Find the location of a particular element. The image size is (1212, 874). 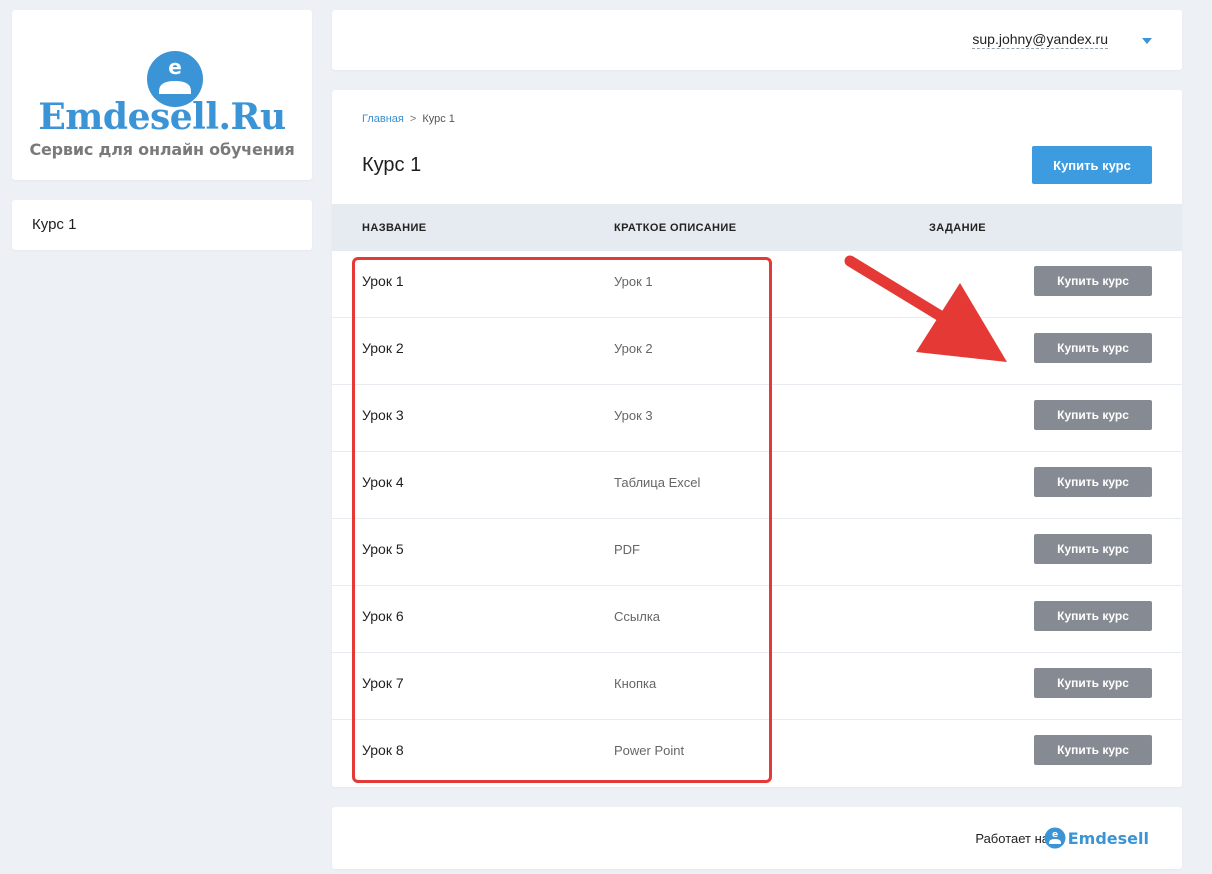

breadcrumb-current: Курс 1 is located at coordinates (438, 119).